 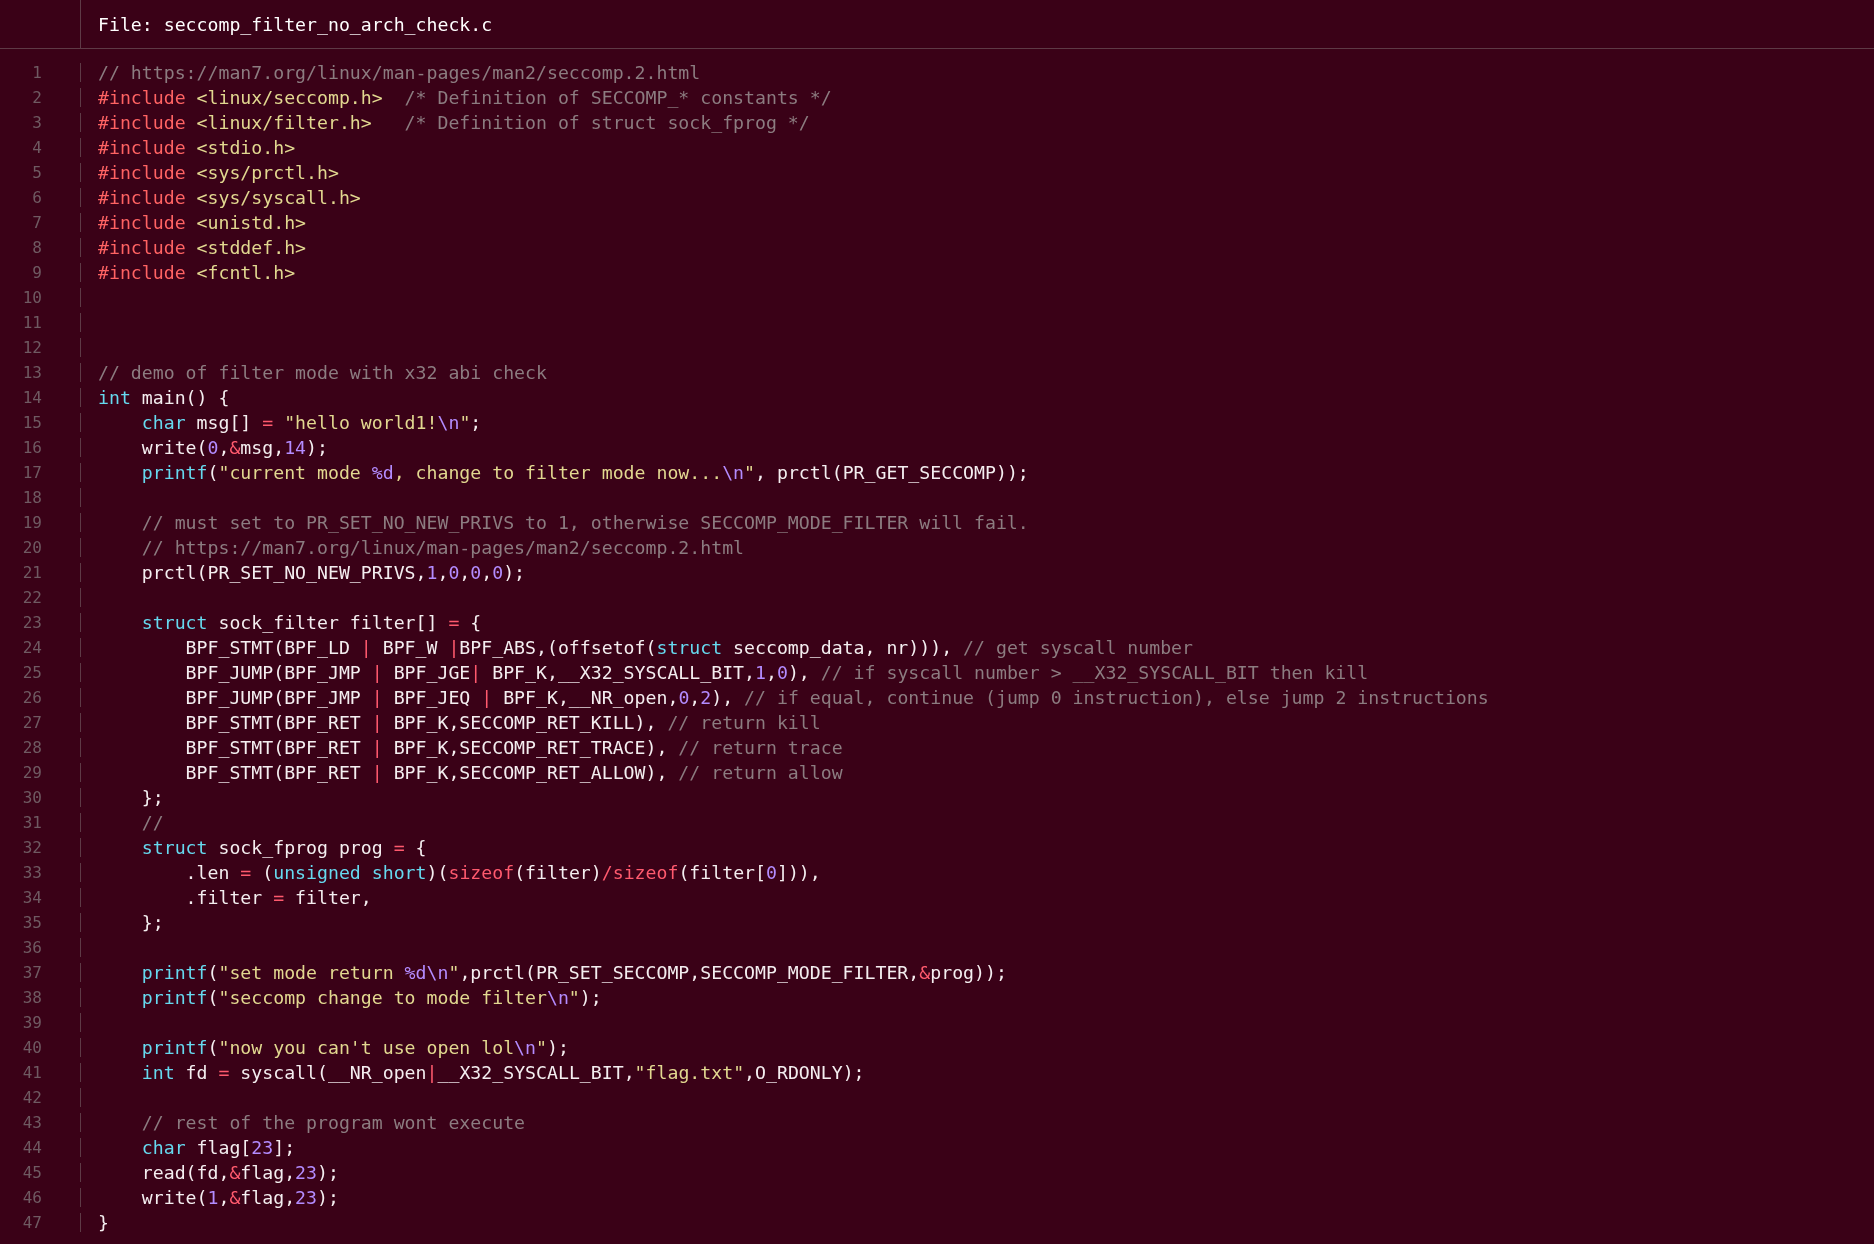 I want to click on code-line: BPF_STMT(BPF_LD | BPF_W |BPF_ABS,(offsetof(struct seccomp_data, nr))), // get syscall number, so click(x=689, y=647).